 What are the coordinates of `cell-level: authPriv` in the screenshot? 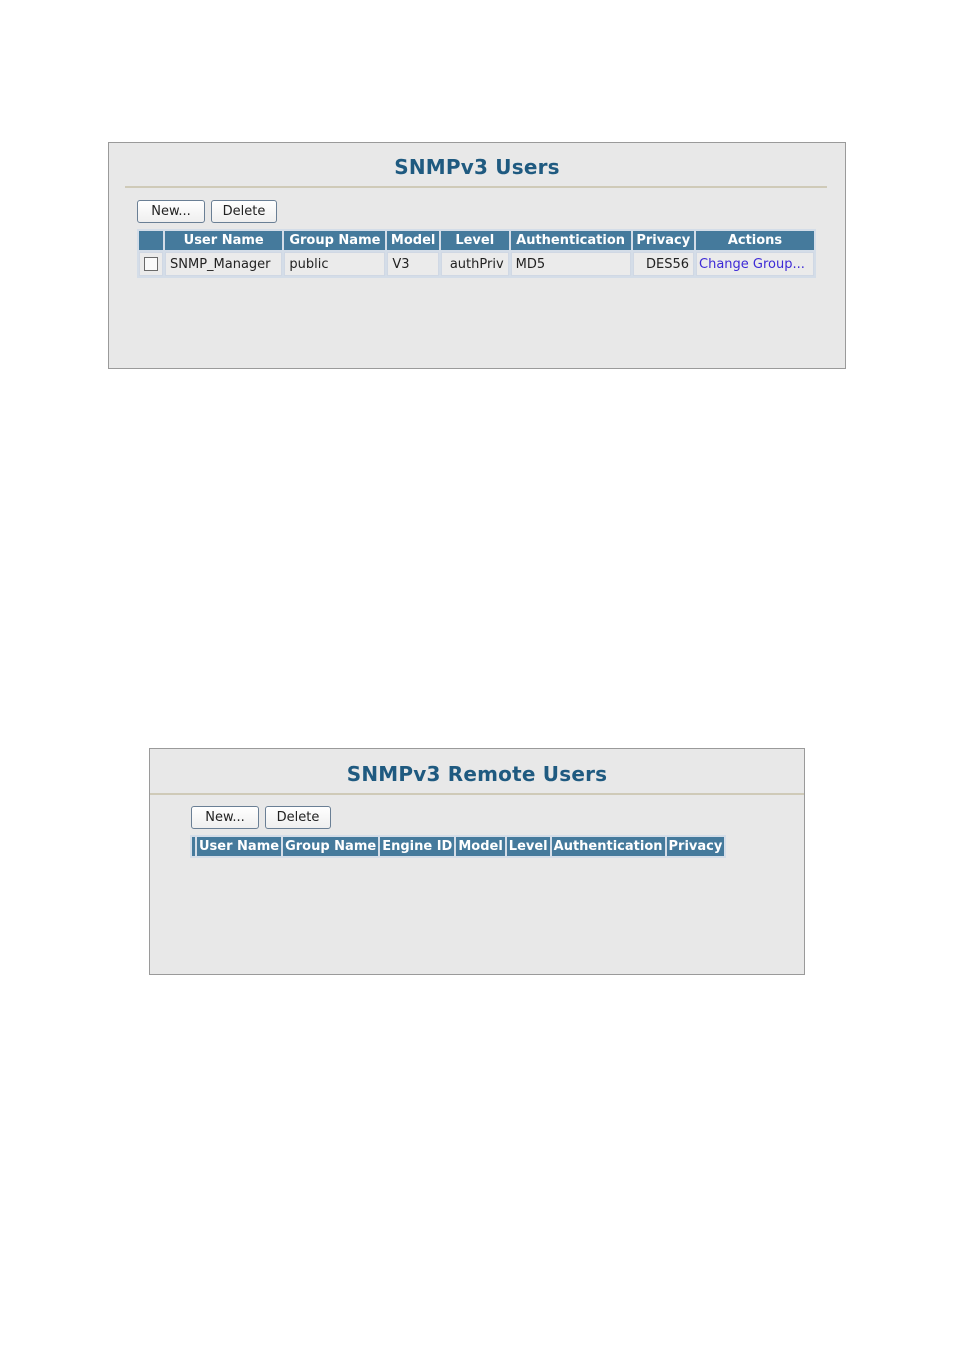 It's located at (474, 264).